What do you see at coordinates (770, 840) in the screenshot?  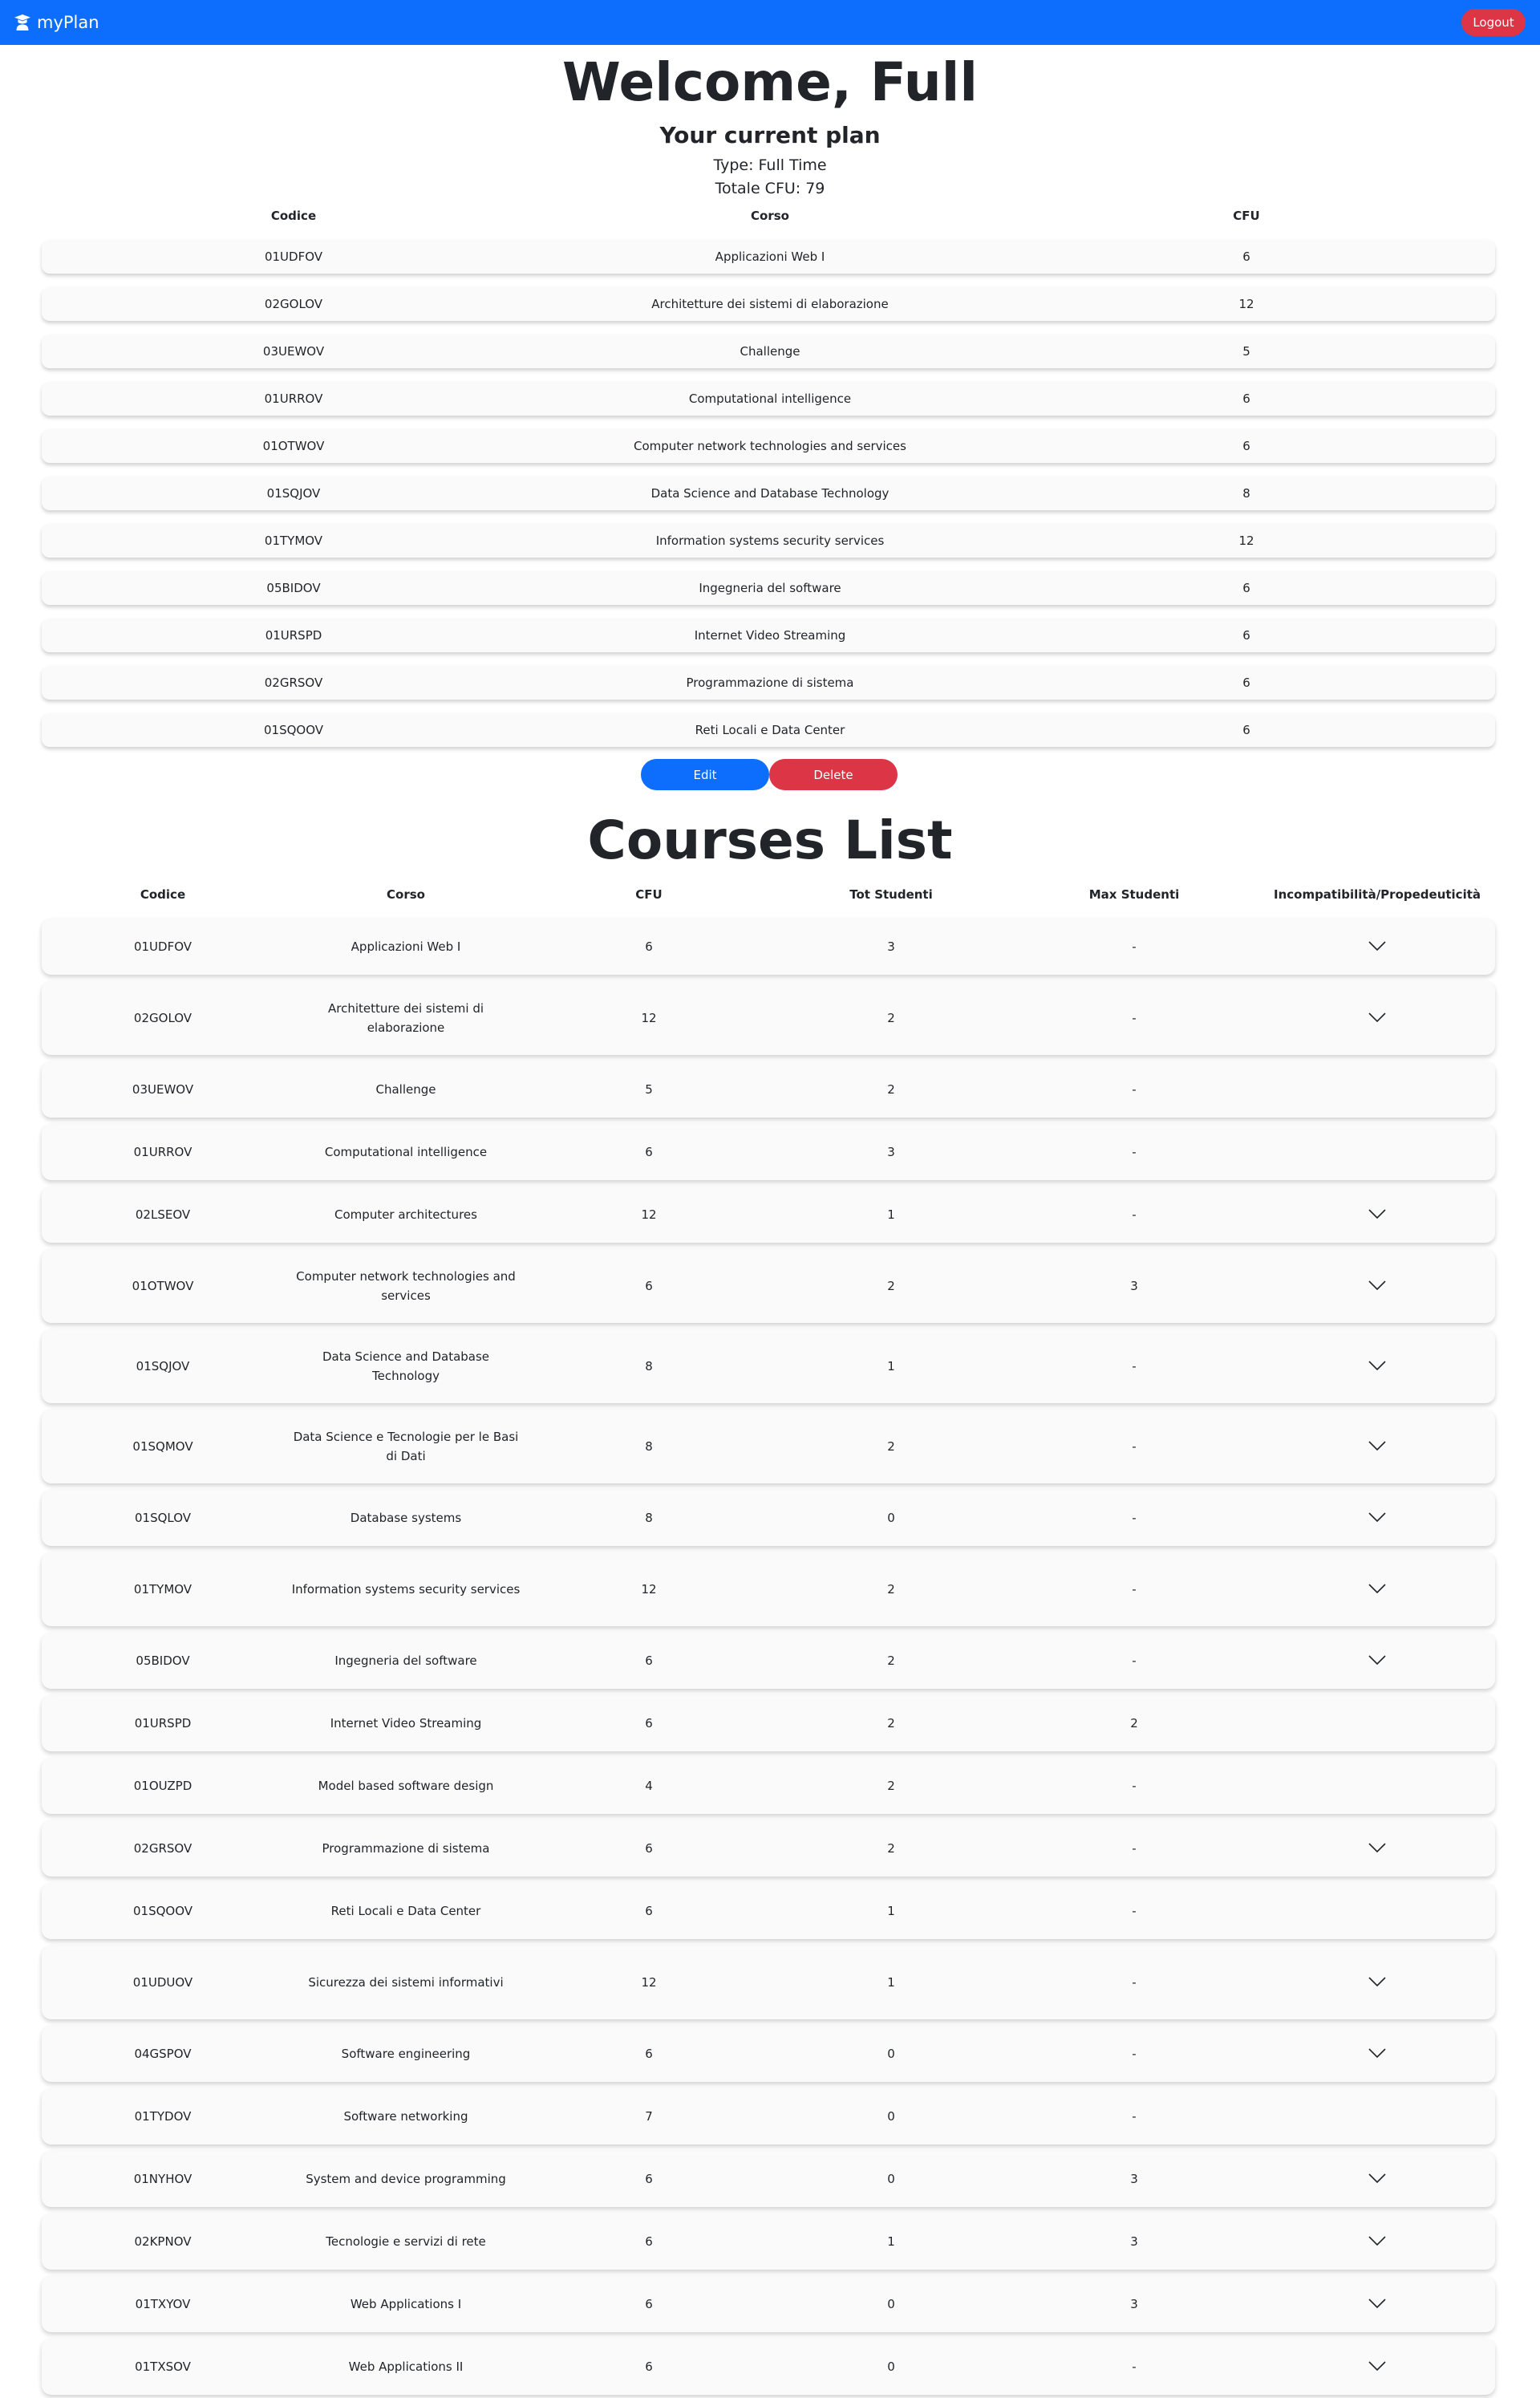 I see `courses-title: Courses List` at bounding box center [770, 840].